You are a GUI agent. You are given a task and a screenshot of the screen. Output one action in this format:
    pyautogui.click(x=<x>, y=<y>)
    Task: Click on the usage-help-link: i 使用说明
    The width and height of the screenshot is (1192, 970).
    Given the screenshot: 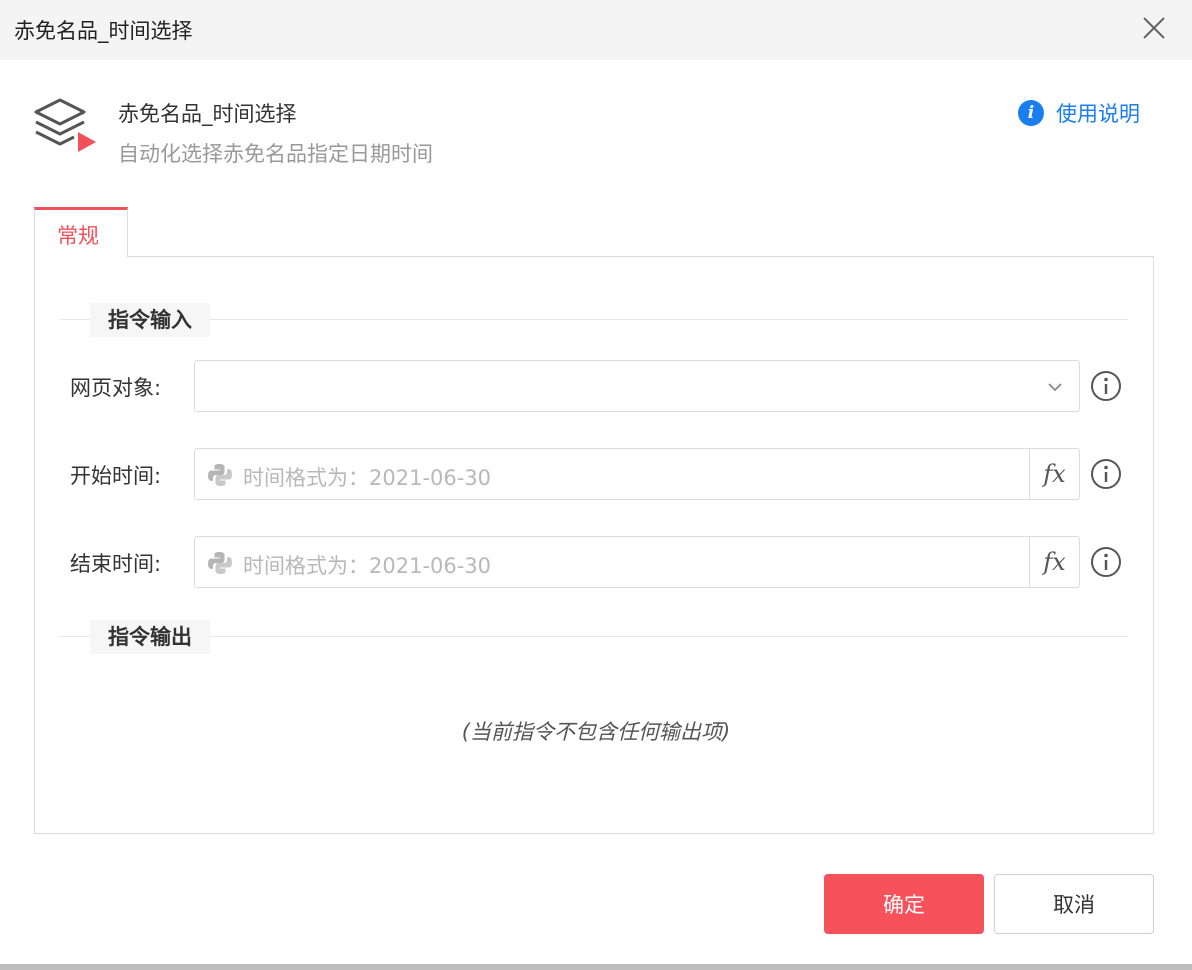 What is the action you would take?
    pyautogui.click(x=1079, y=113)
    